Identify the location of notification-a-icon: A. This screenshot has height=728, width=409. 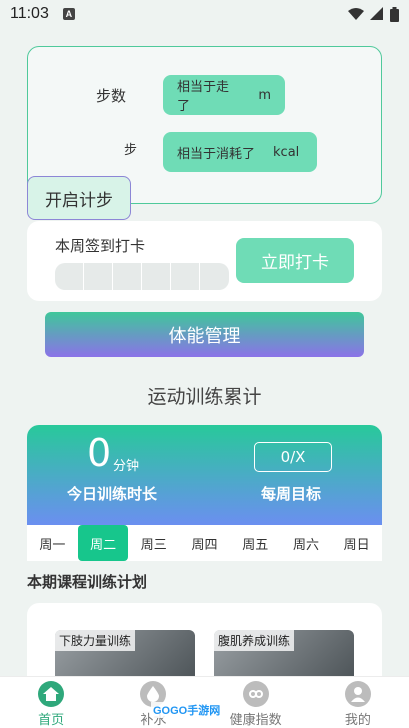
(68, 14).